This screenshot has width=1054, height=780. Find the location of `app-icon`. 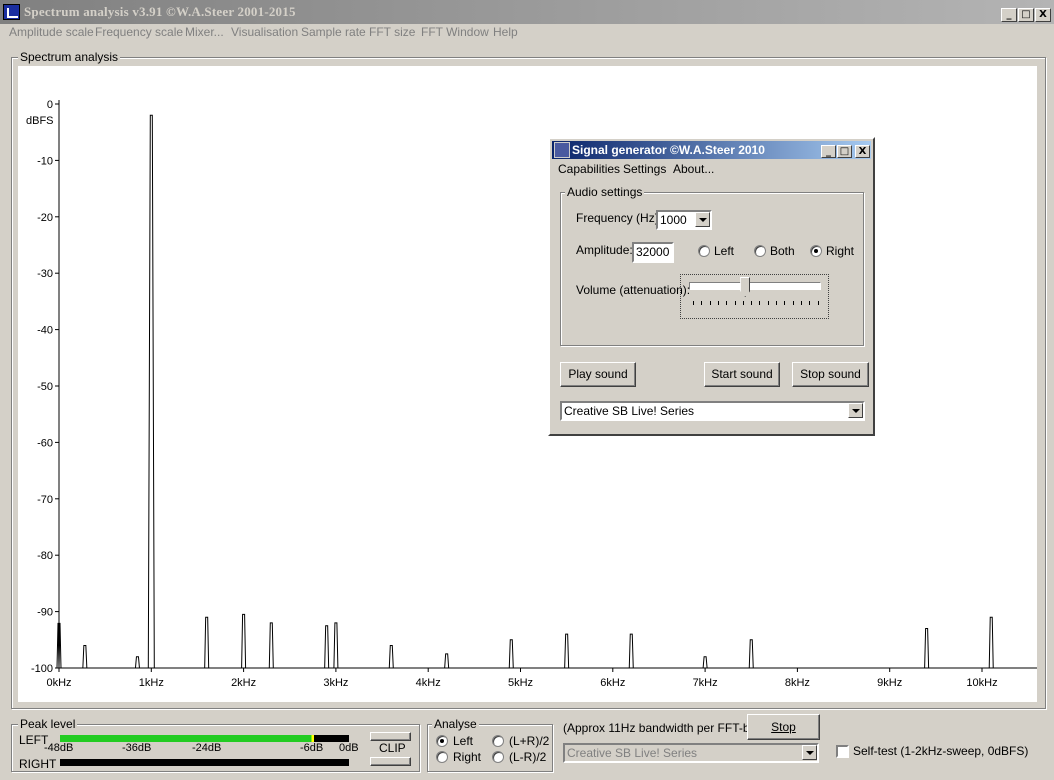

app-icon is located at coordinates (11, 12).